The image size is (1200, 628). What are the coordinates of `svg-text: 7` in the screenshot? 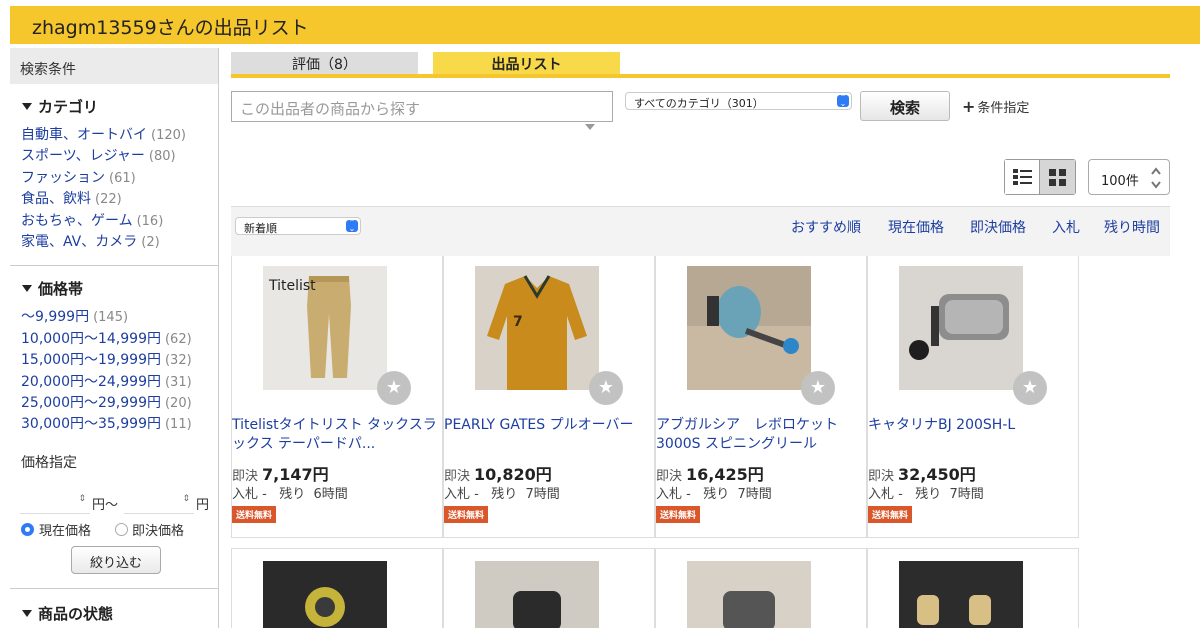 It's located at (518, 322).